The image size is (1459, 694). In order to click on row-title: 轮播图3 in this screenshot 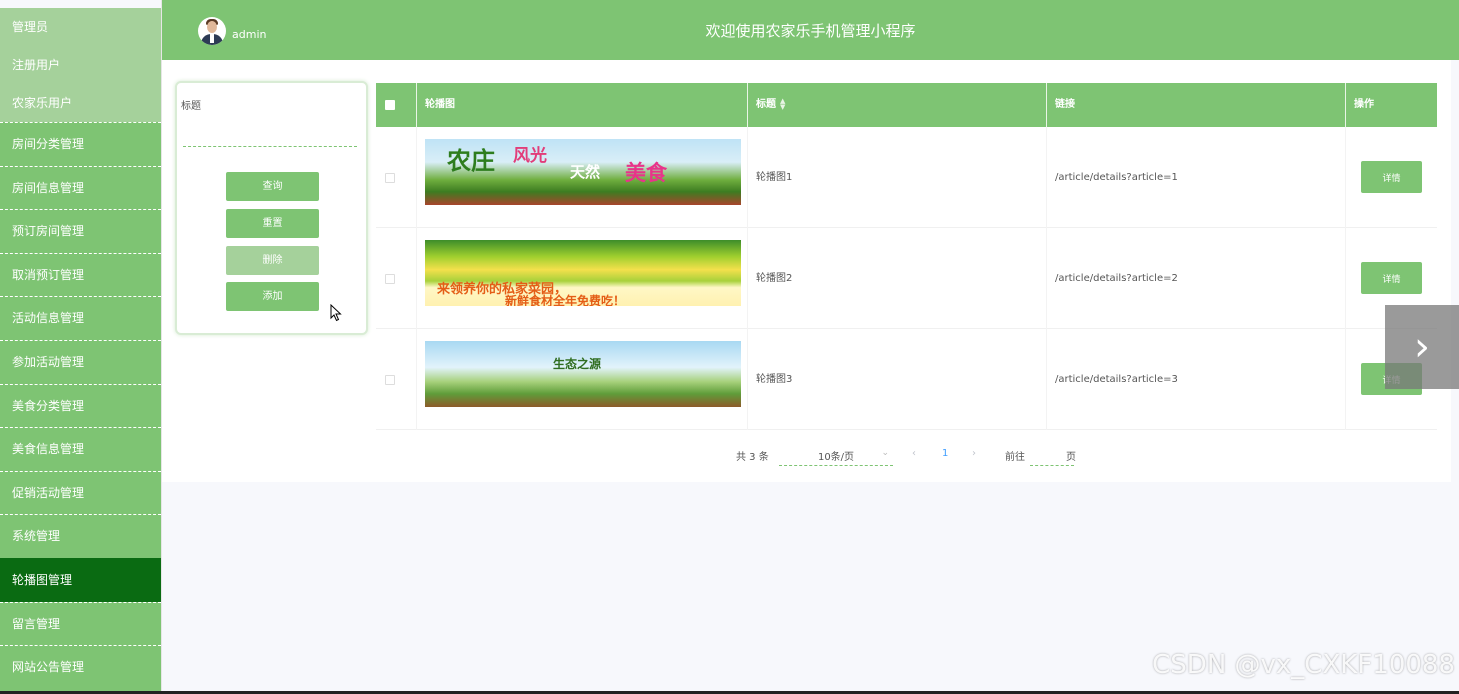, I will do `click(897, 379)`.